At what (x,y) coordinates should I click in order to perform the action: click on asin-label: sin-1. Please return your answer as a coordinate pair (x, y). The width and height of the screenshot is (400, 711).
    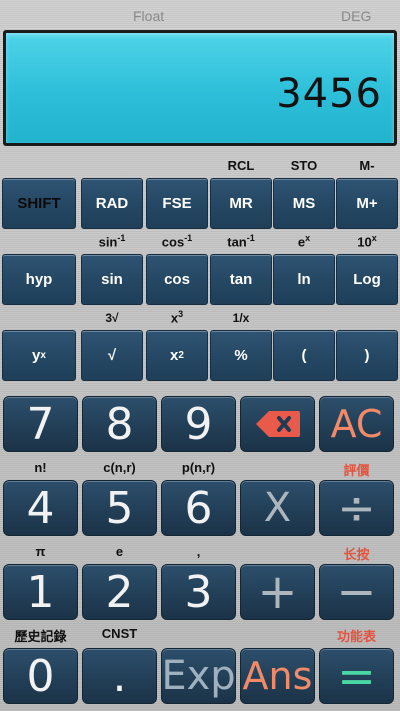
    Looking at the image, I should click on (112, 241).